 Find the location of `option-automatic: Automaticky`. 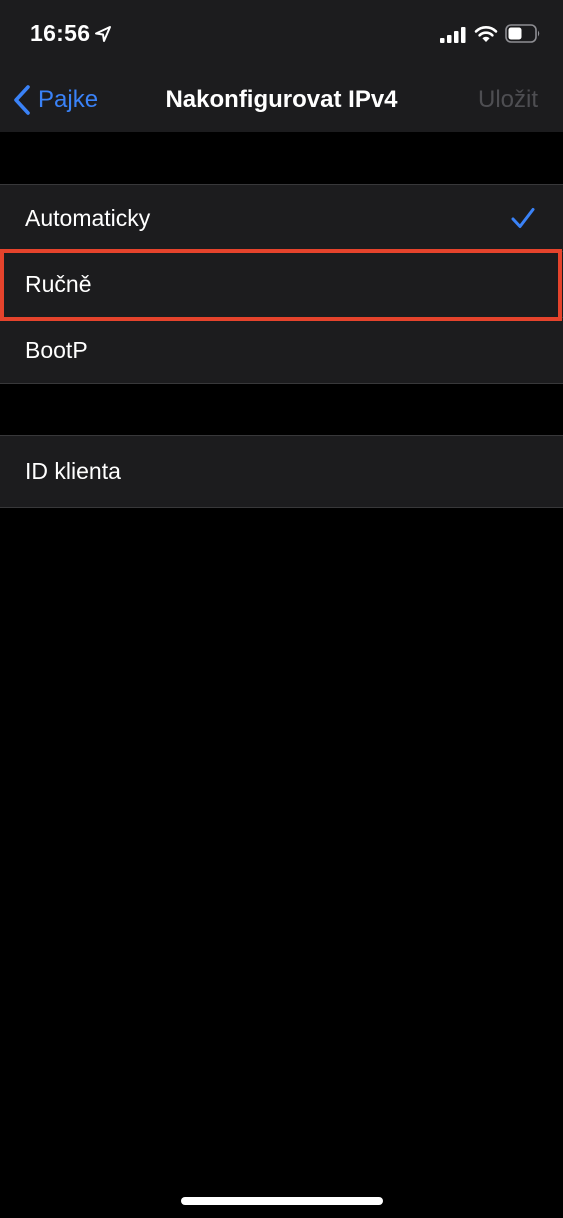

option-automatic: Automaticky is located at coordinates (281, 218).